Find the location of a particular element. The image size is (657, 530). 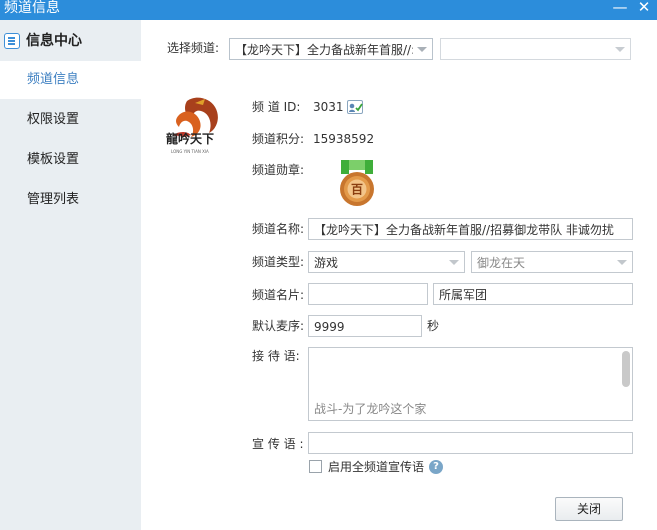

svg-text: LONG YIN TIAN XIA is located at coordinates (190, 151).